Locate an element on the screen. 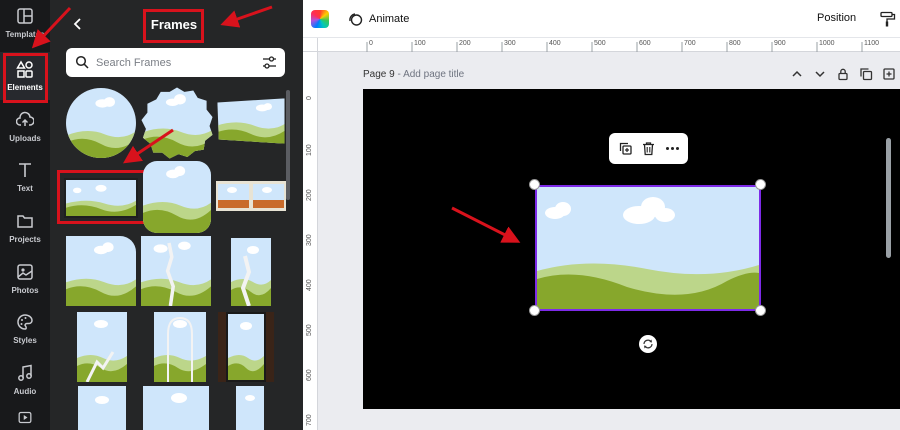  animate-button: Animate is located at coordinates (378, 19).